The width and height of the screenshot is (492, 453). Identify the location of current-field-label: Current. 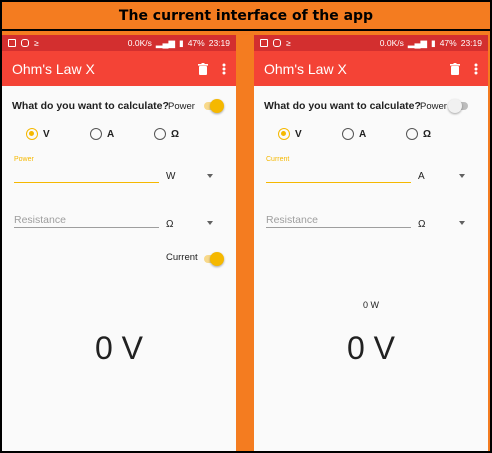
(278, 159).